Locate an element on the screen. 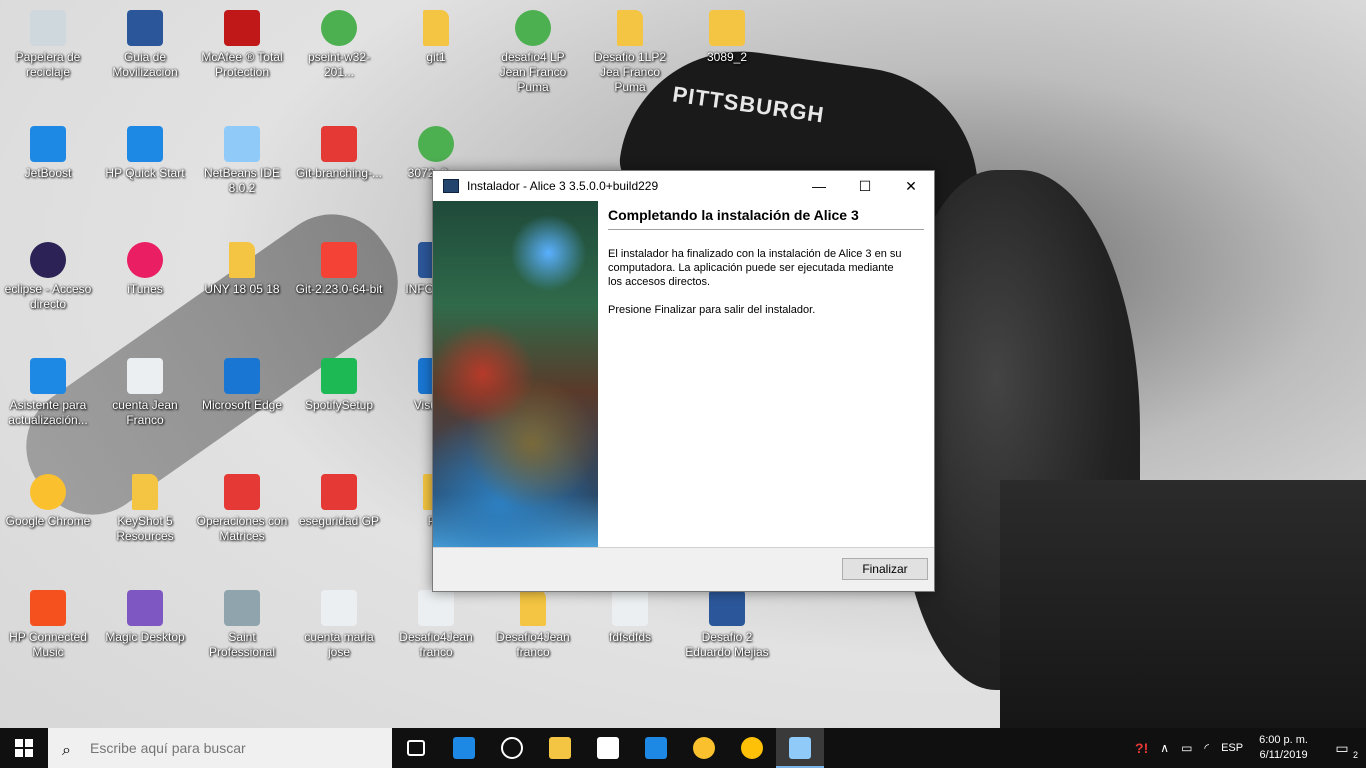  taskbar-app-edge is located at coordinates (464, 748).